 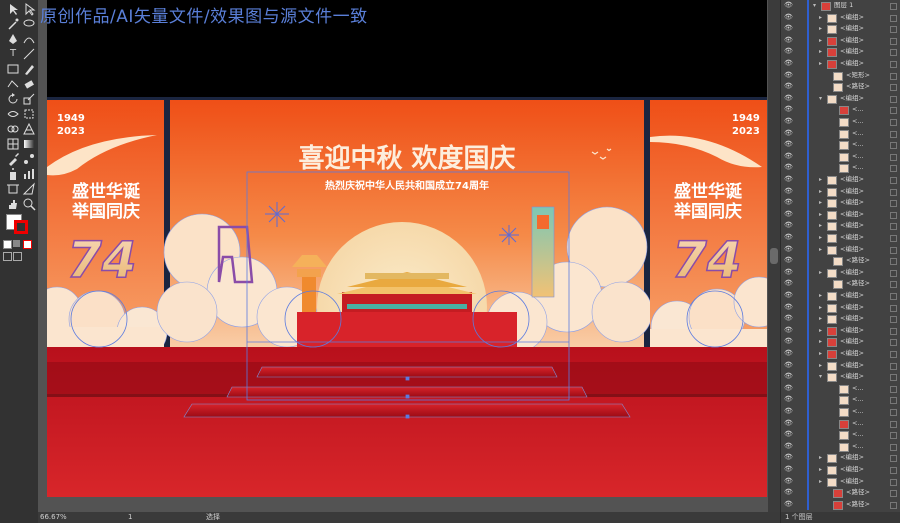 I want to click on draw-normal-icon, so click(x=7, y=256).